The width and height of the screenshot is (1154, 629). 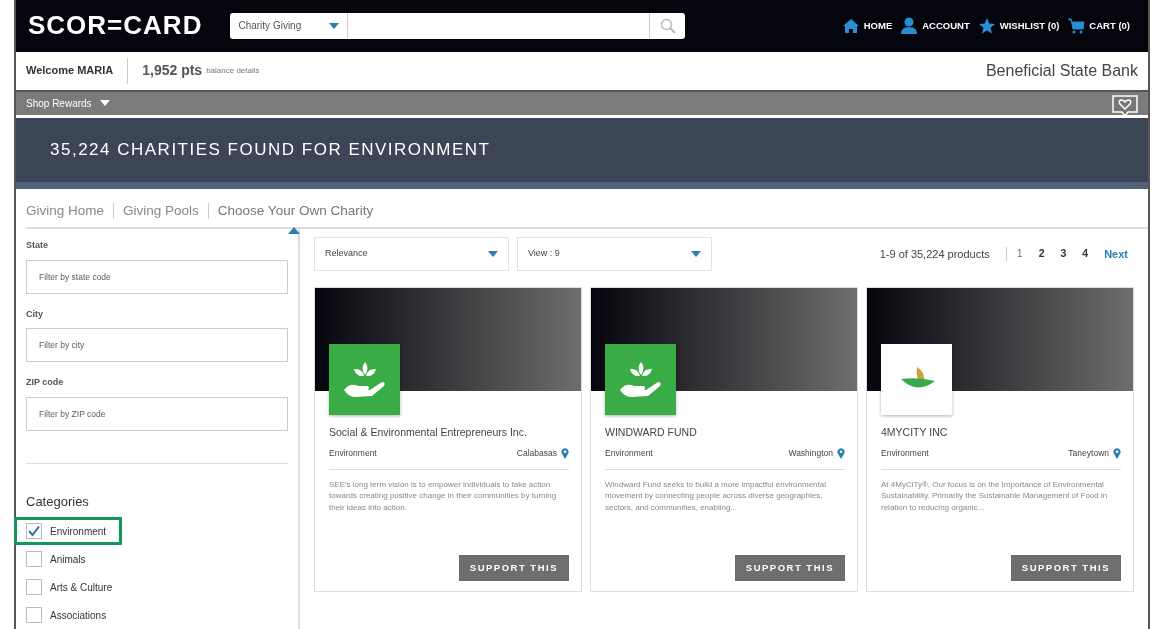 I want to click on nav-link: CART (0), so click(x=1109, y=25).